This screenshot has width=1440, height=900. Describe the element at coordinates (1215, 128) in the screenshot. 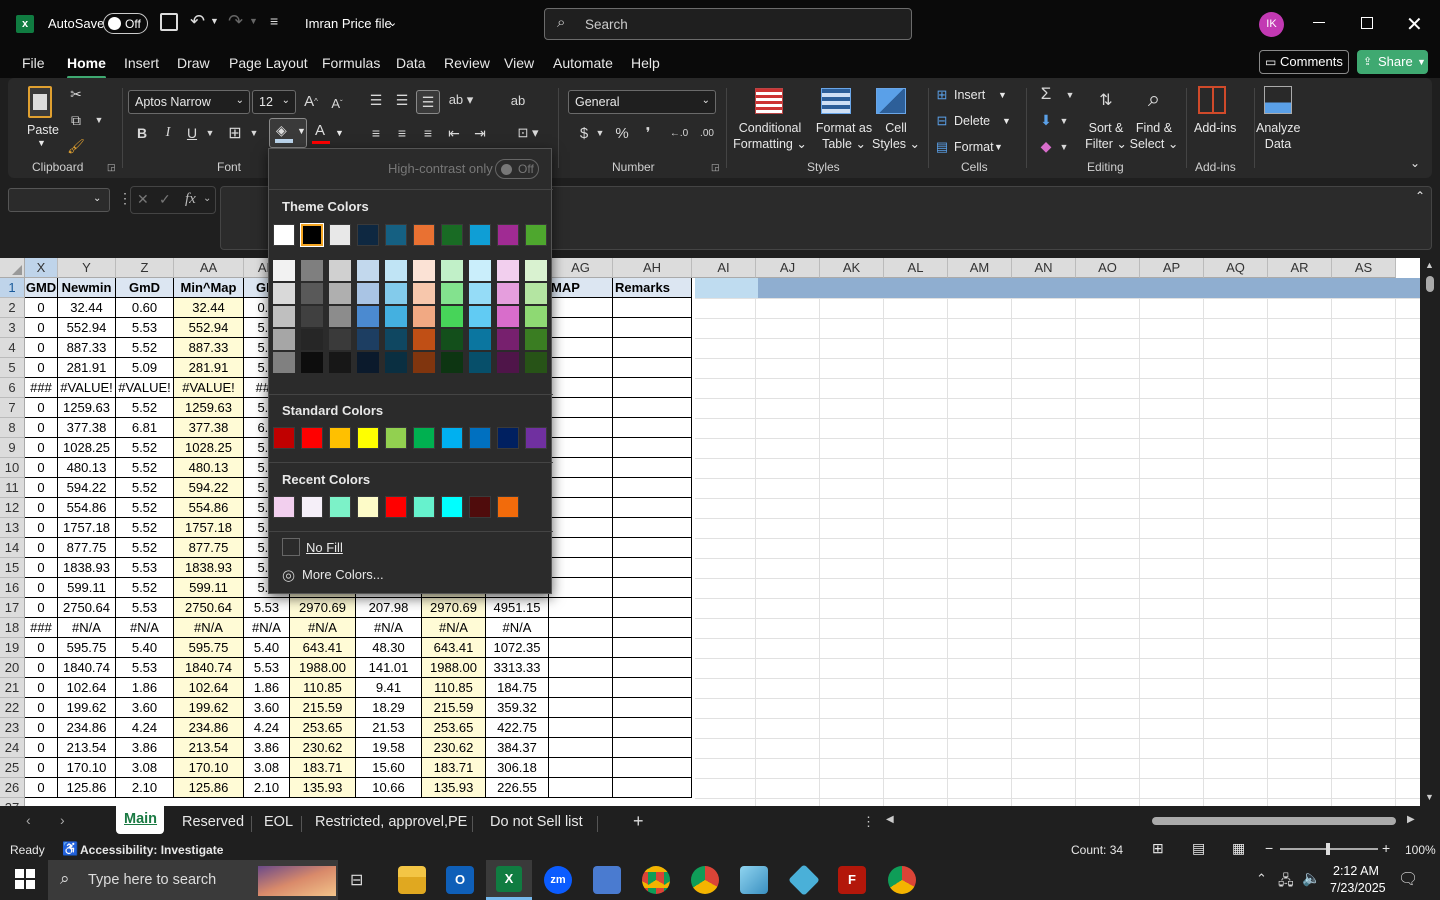

I see `addins-button: Add-ins` at that location.